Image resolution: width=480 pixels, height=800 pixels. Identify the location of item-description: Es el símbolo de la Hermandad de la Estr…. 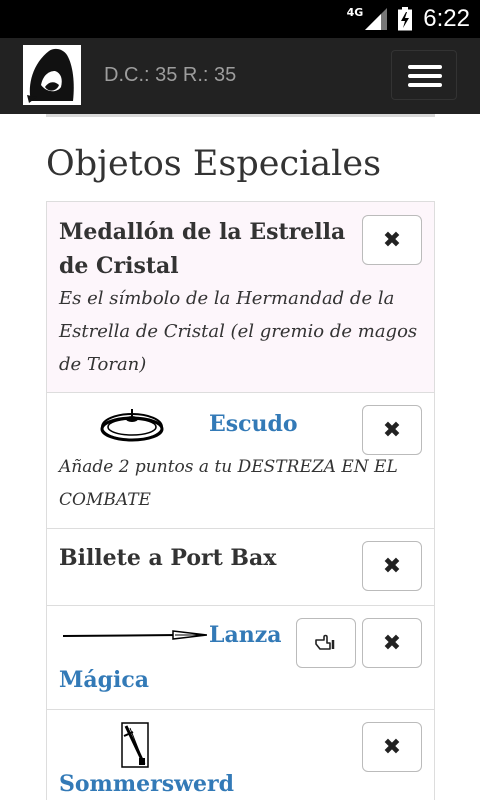
(238, 331).